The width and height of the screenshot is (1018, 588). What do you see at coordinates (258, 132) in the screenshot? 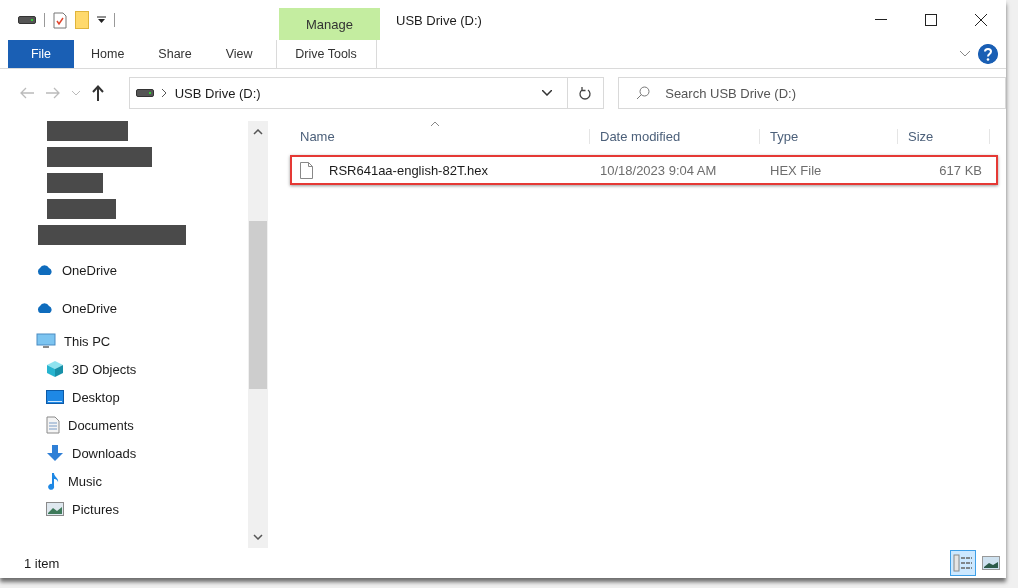
I see `scroll-up-icon` at bounding box center [258, 132].